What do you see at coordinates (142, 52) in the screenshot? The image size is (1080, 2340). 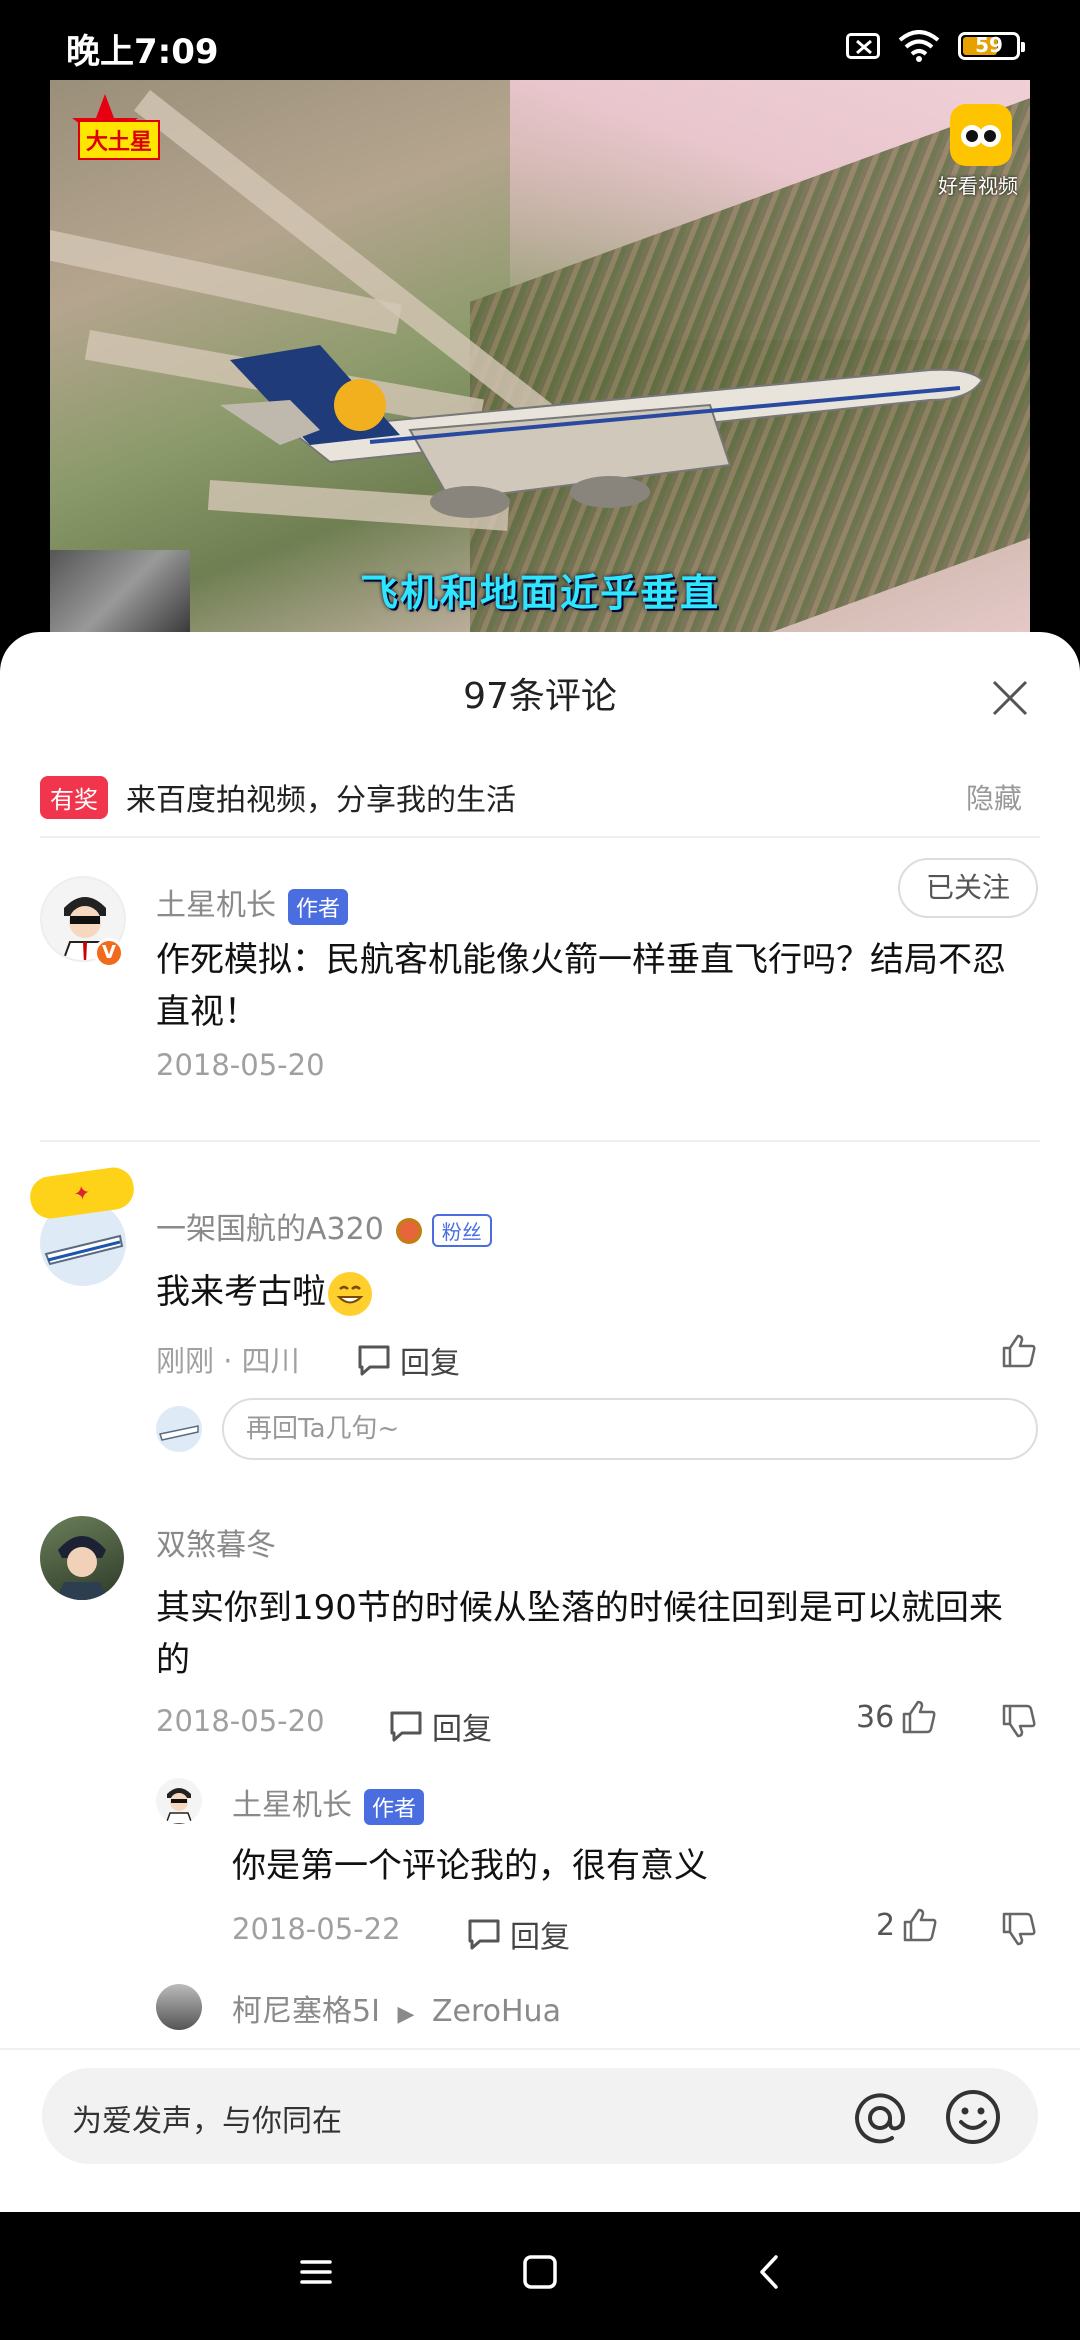 I see `status-time: 晚上7:09` at bounding box center [142, 52].